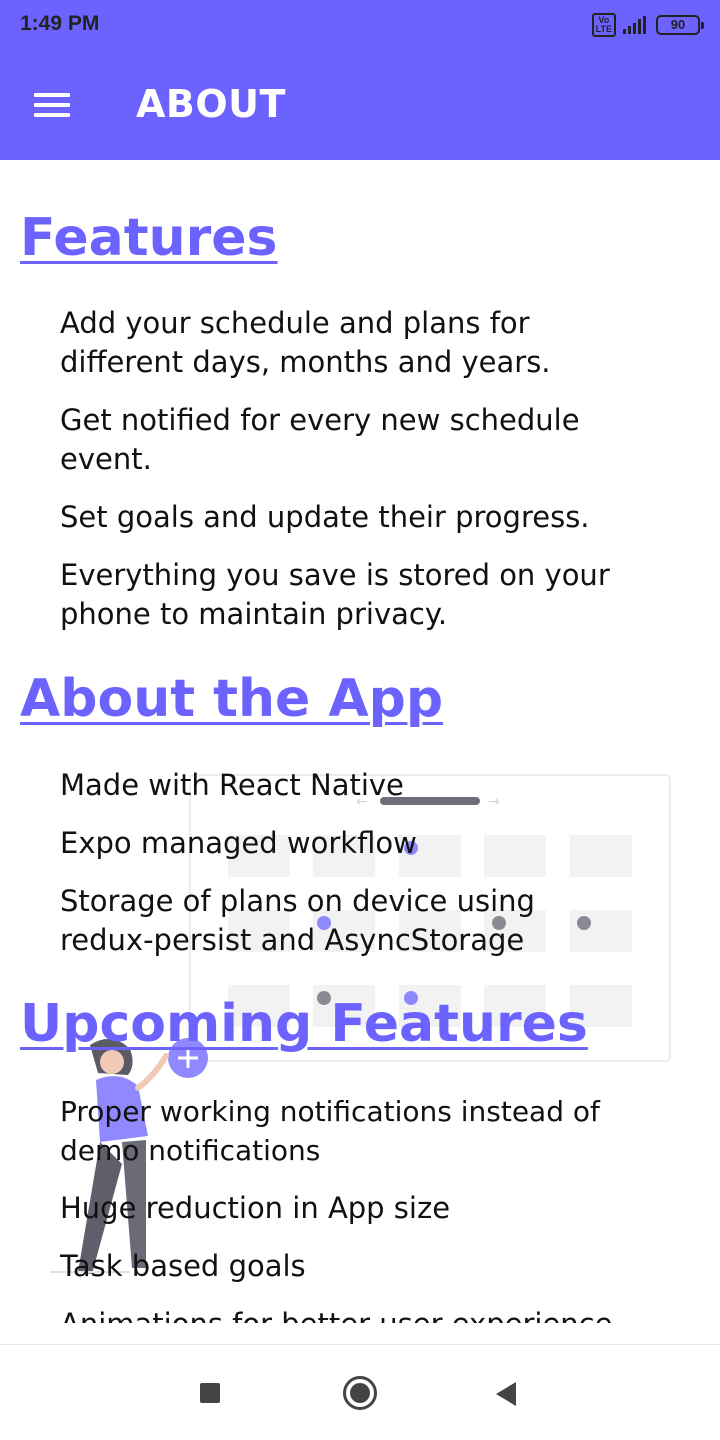  I want to click on circle-home-icon, so click(360, 1393).